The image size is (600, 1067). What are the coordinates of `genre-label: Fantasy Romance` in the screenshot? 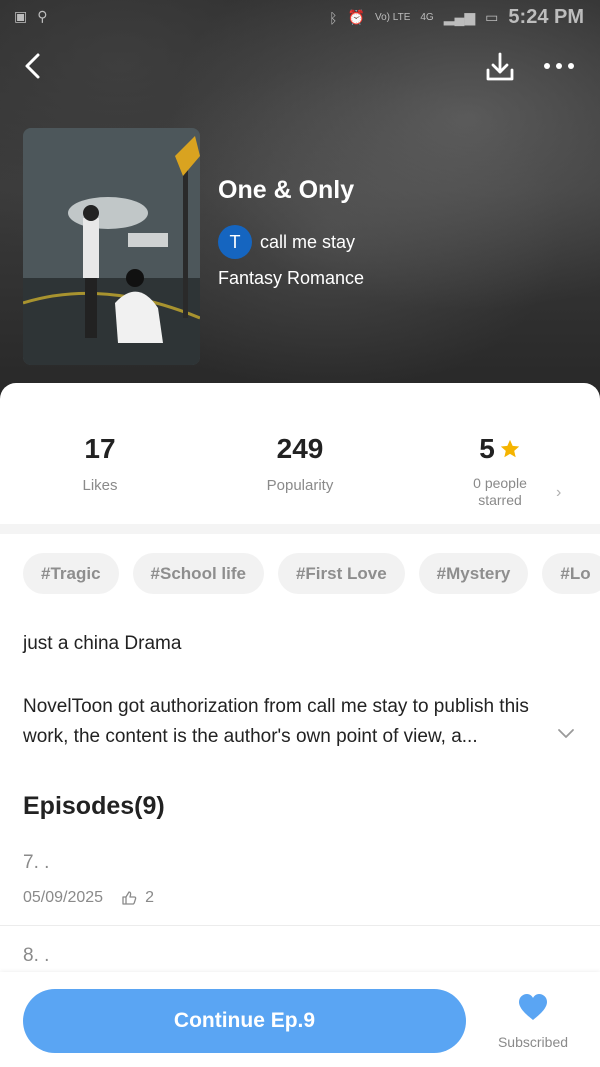 It's located at (291, 278).